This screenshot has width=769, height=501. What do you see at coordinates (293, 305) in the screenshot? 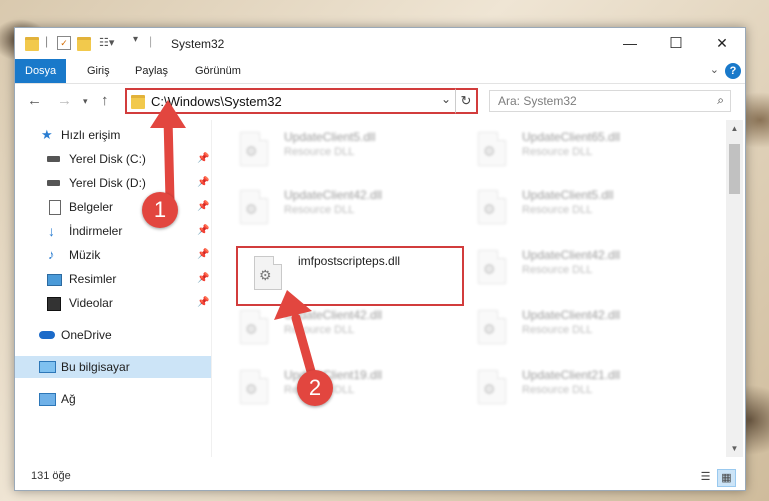
I see `arrow-2-head` at bounding box center [293, 305].